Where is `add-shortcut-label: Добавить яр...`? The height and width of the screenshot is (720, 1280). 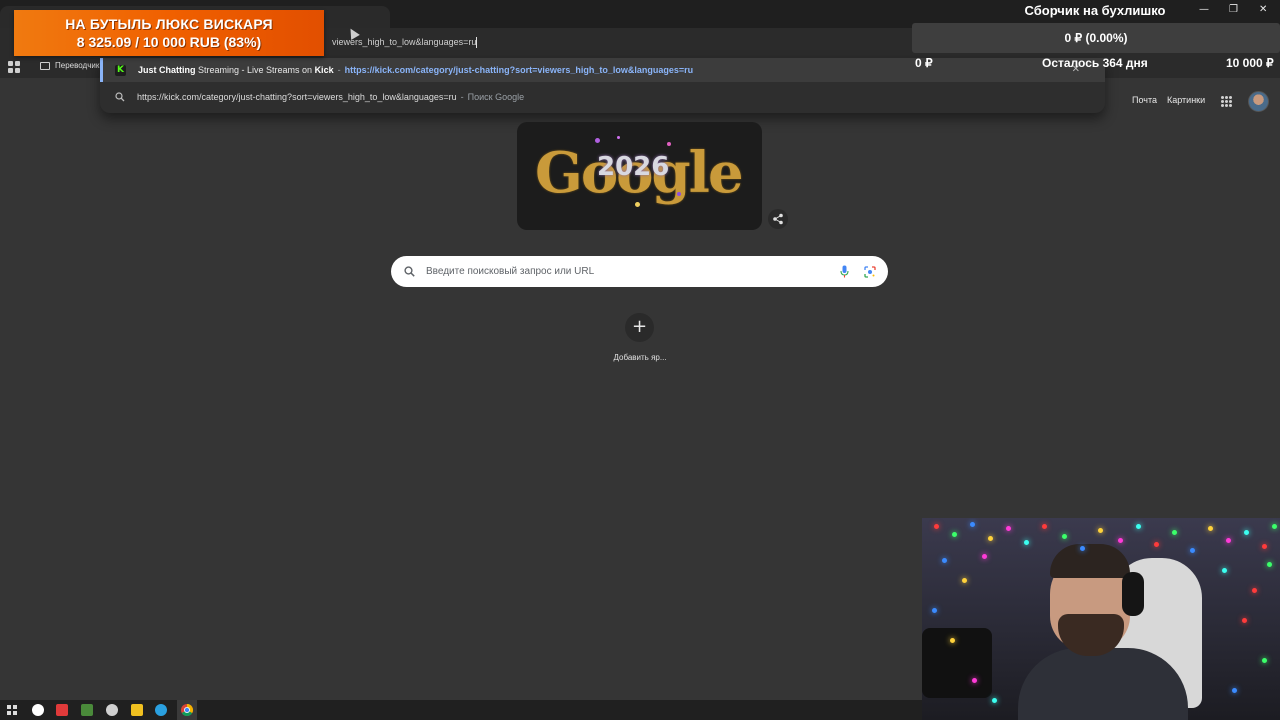
add-shortcut-label: Добавить яр... is located at coordinates (640, 357).